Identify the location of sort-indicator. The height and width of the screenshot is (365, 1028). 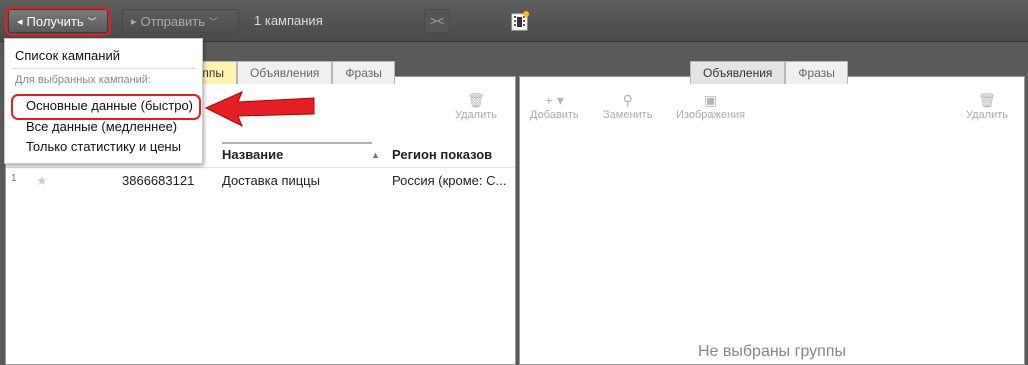
(297, 143).